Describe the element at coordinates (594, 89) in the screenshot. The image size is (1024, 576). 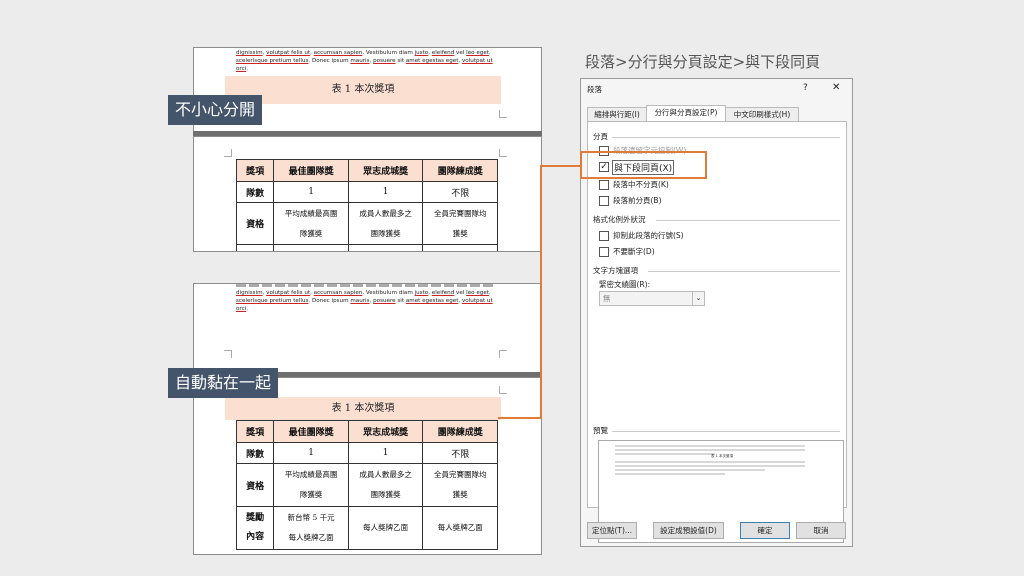
I see `dialog-title: 段落` at that location.